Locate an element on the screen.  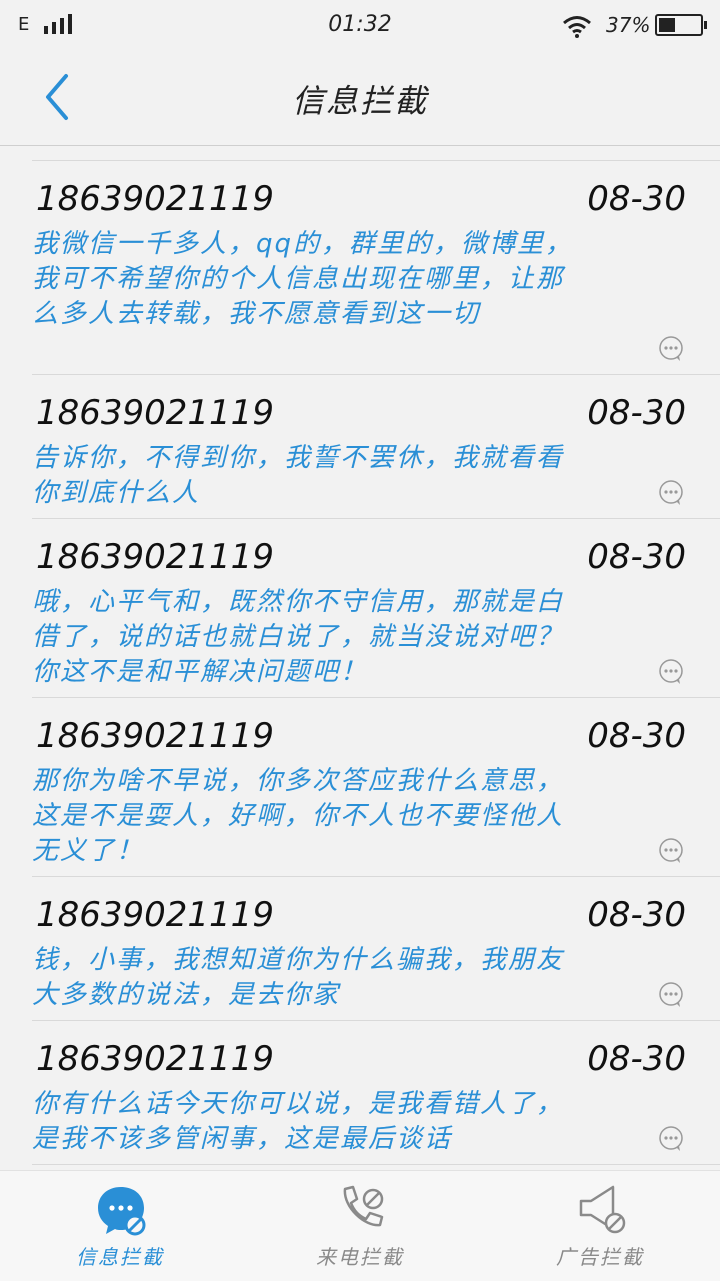
tab-label: 来电拦截 is located at coordinates (360, 1257).